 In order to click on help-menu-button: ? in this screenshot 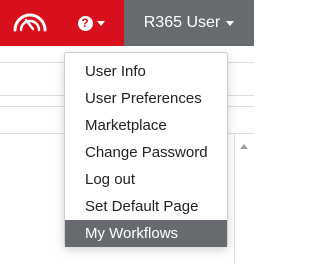, I will do `click(91, 23)`.